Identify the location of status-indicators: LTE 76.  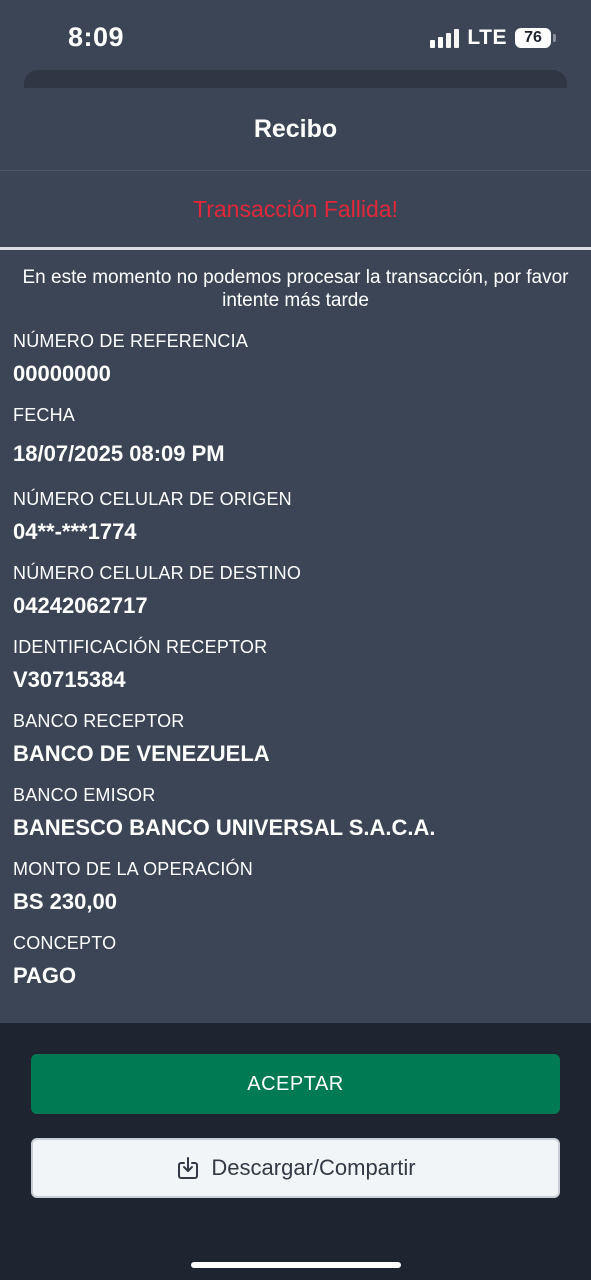
(493, 38).